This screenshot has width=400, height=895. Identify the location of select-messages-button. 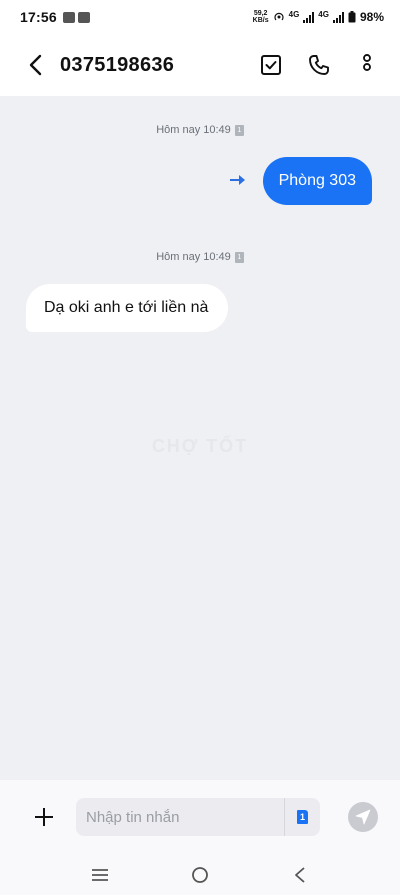
(271, 65).